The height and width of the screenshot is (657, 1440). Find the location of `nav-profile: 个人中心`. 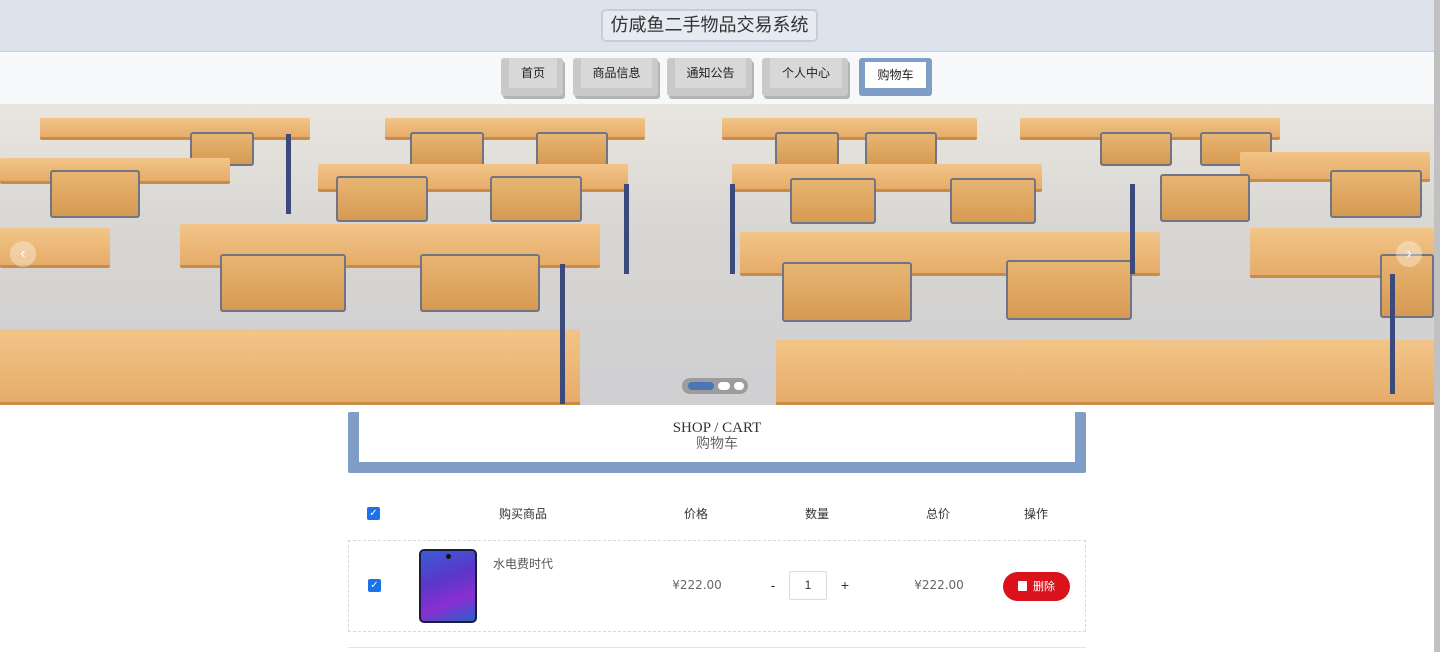

nav-profile: 个人中心 is located at coordinates (805, 77).